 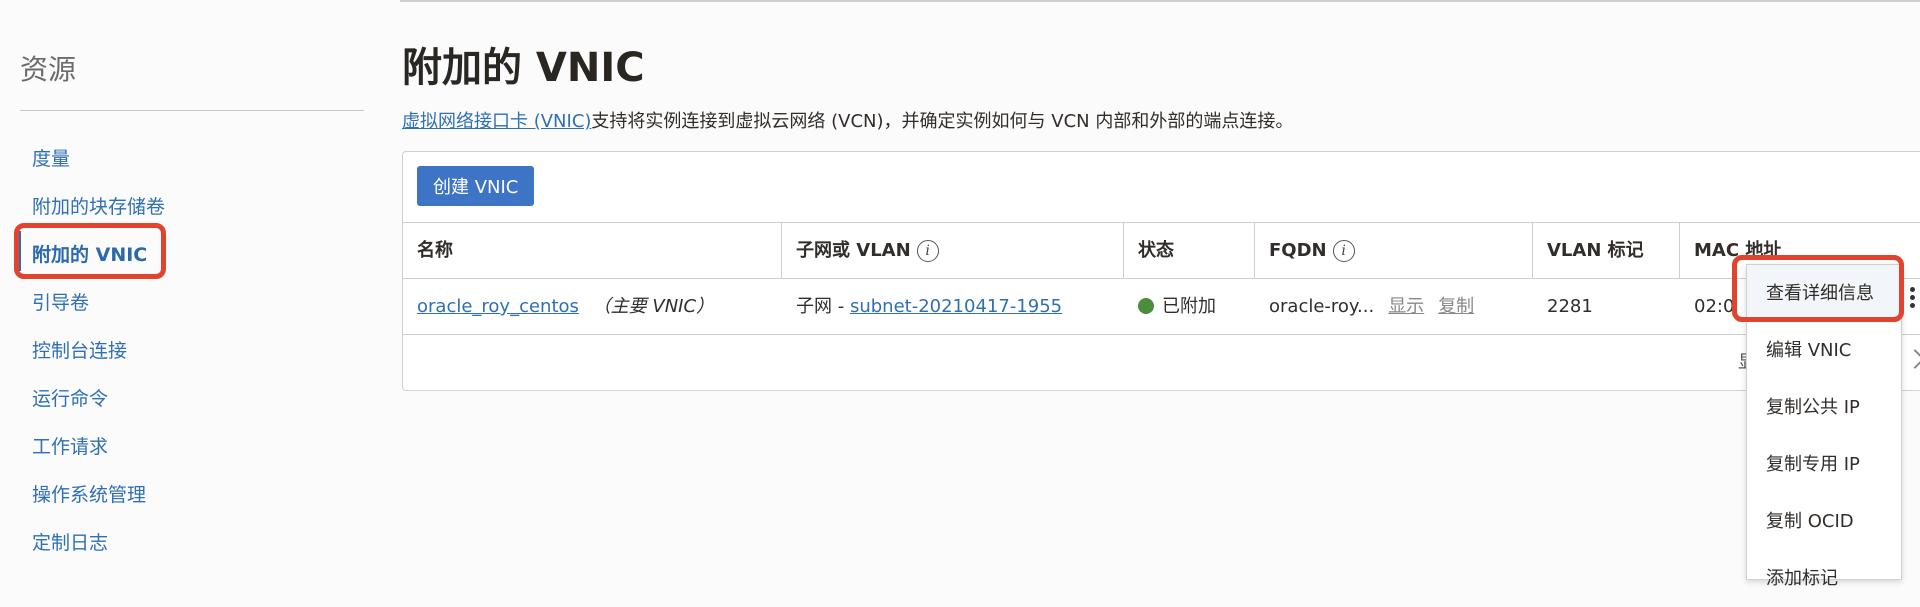 What do you see at coordinates (1160, 1) in the screenshot?
I see `top-divider` at bounding box center [1160, 1].